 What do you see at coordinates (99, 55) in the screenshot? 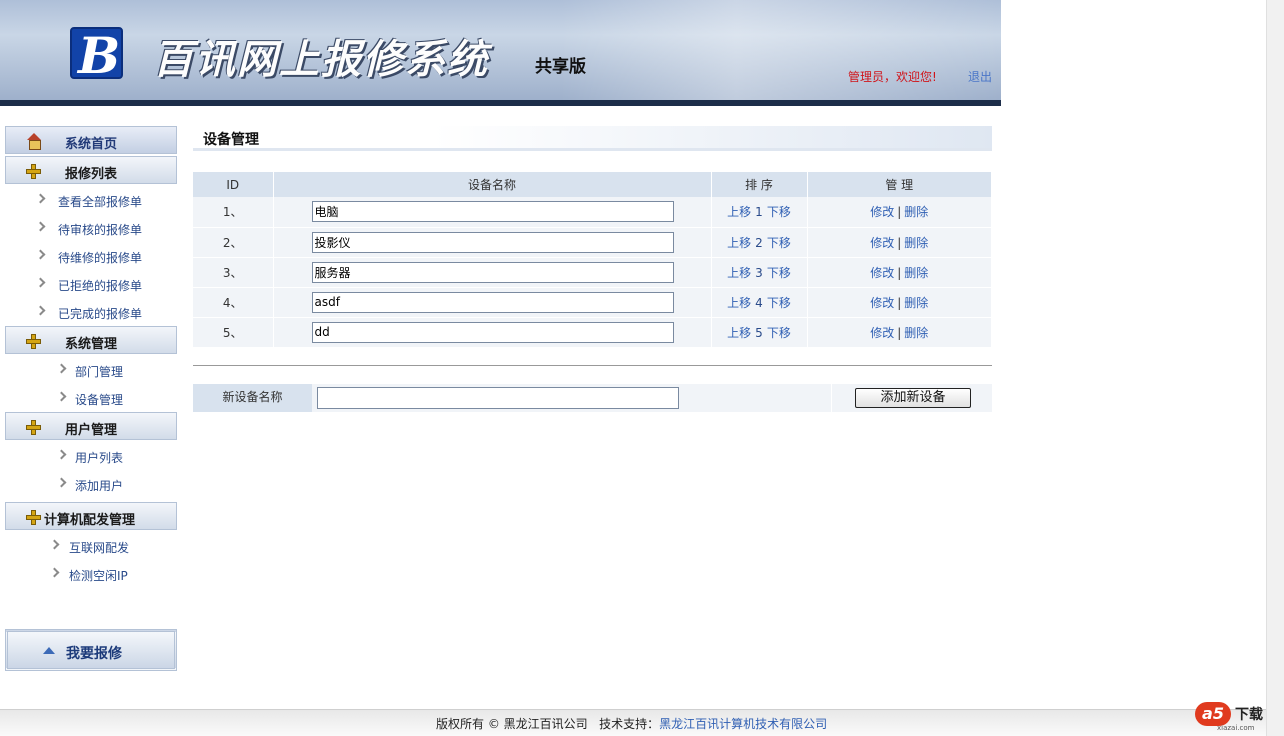
I see `logo-letter: B` at bounding box center [99, 55].